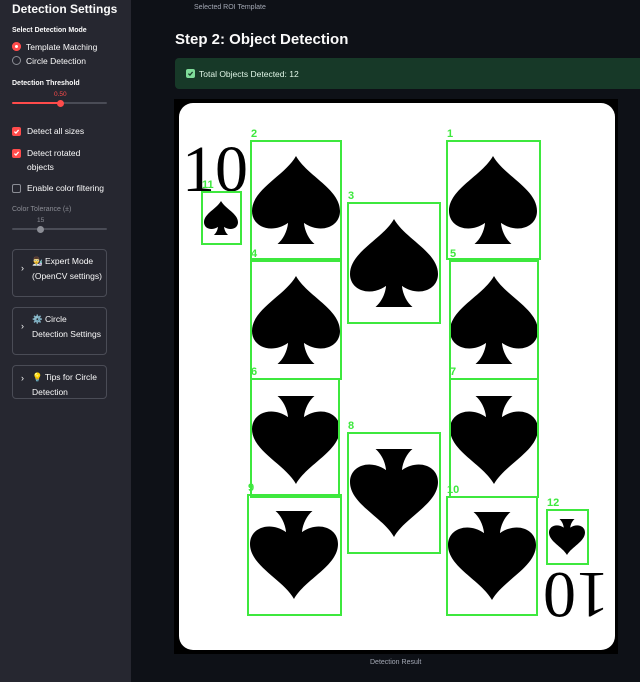  I want to click on success-alert: Total Objects Detected: 12, so click(407, 73).